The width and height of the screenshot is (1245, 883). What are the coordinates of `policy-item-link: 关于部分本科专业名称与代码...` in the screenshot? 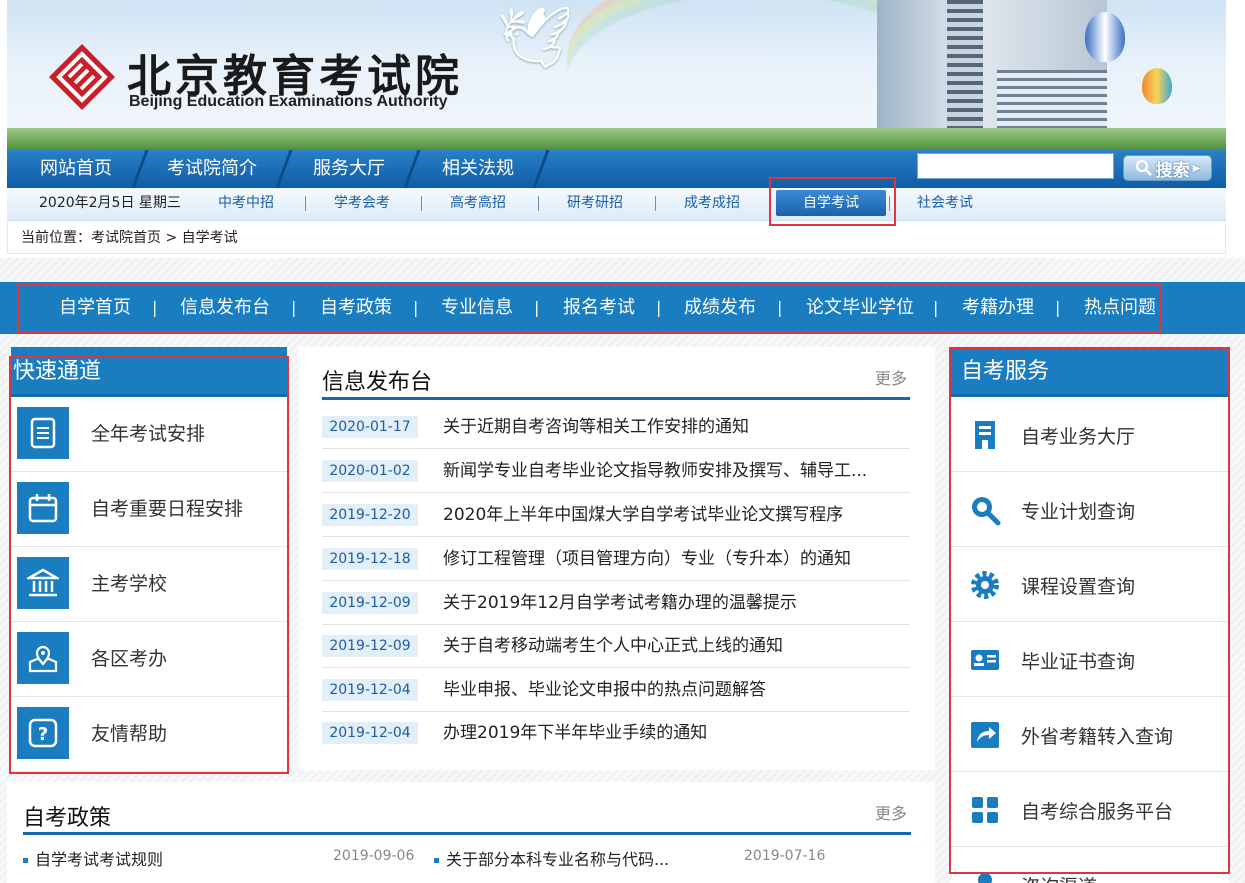 It's located at (551, 858).